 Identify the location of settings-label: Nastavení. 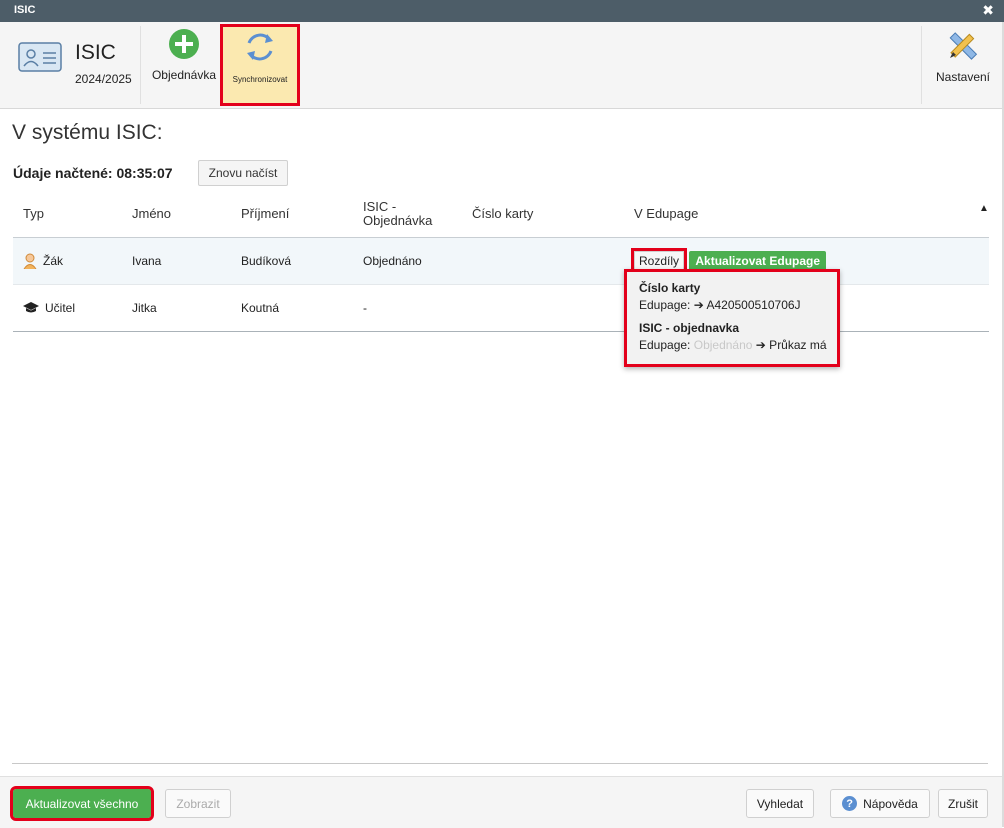
(963, 77).